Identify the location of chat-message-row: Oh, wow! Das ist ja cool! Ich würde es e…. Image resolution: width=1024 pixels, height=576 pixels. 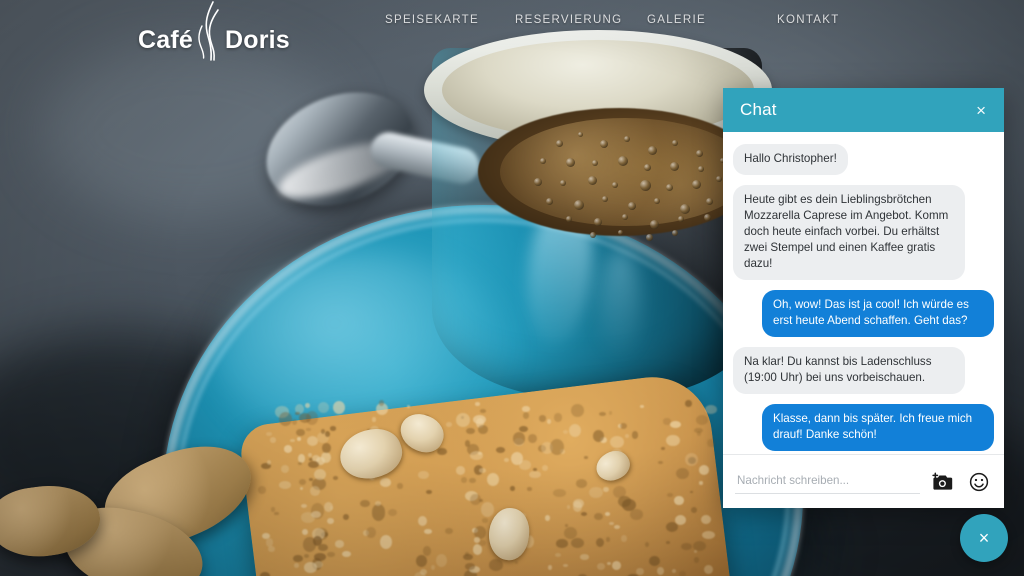
(863, 313).